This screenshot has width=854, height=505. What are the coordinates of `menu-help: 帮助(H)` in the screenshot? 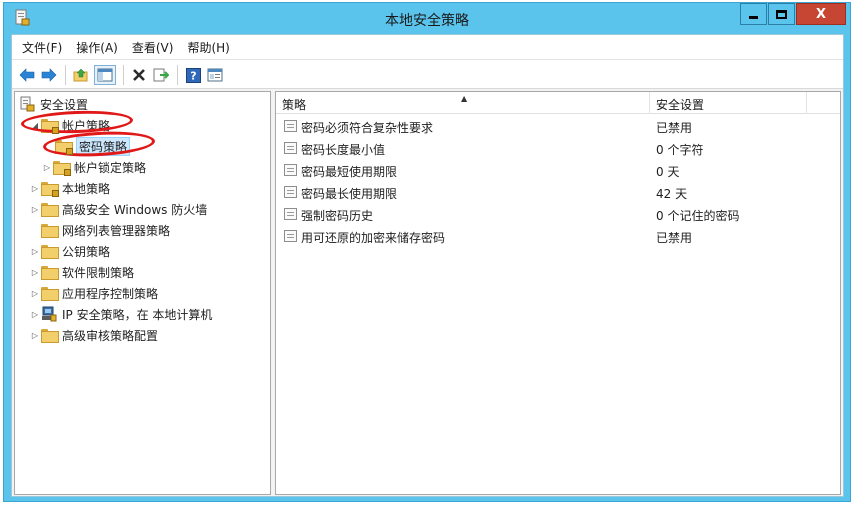 It's located at (208, 47).